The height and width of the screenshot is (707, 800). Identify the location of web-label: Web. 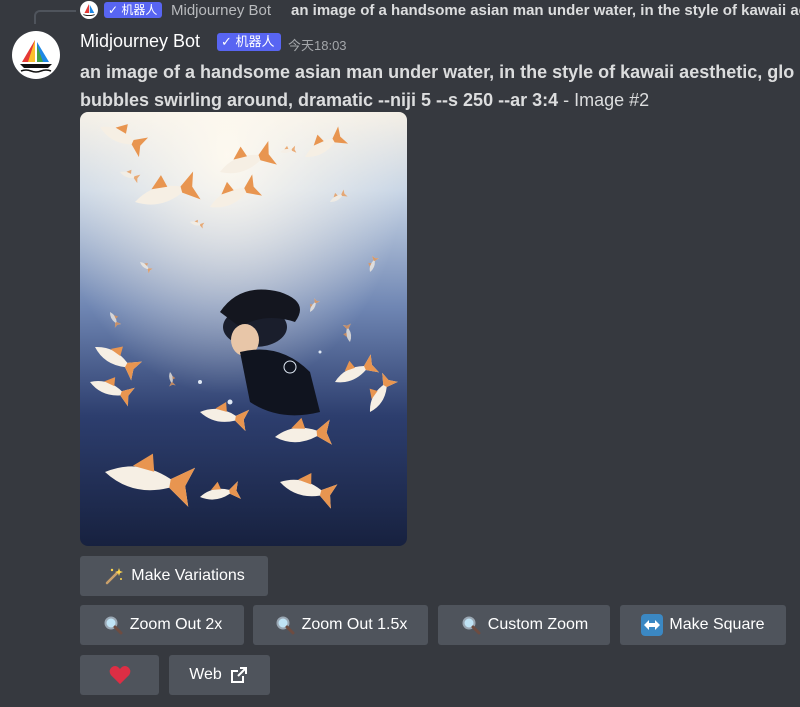
(205, 674).